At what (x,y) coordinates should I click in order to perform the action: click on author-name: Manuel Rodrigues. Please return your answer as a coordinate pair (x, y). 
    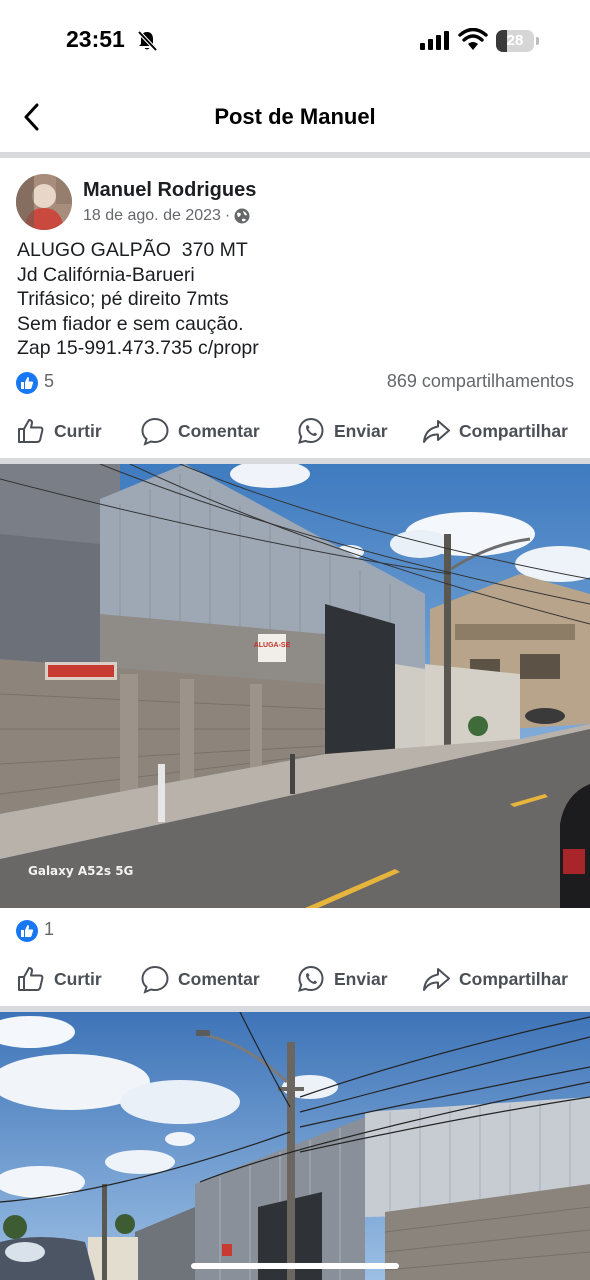
    Looking at the image, I should click on (169, 190).